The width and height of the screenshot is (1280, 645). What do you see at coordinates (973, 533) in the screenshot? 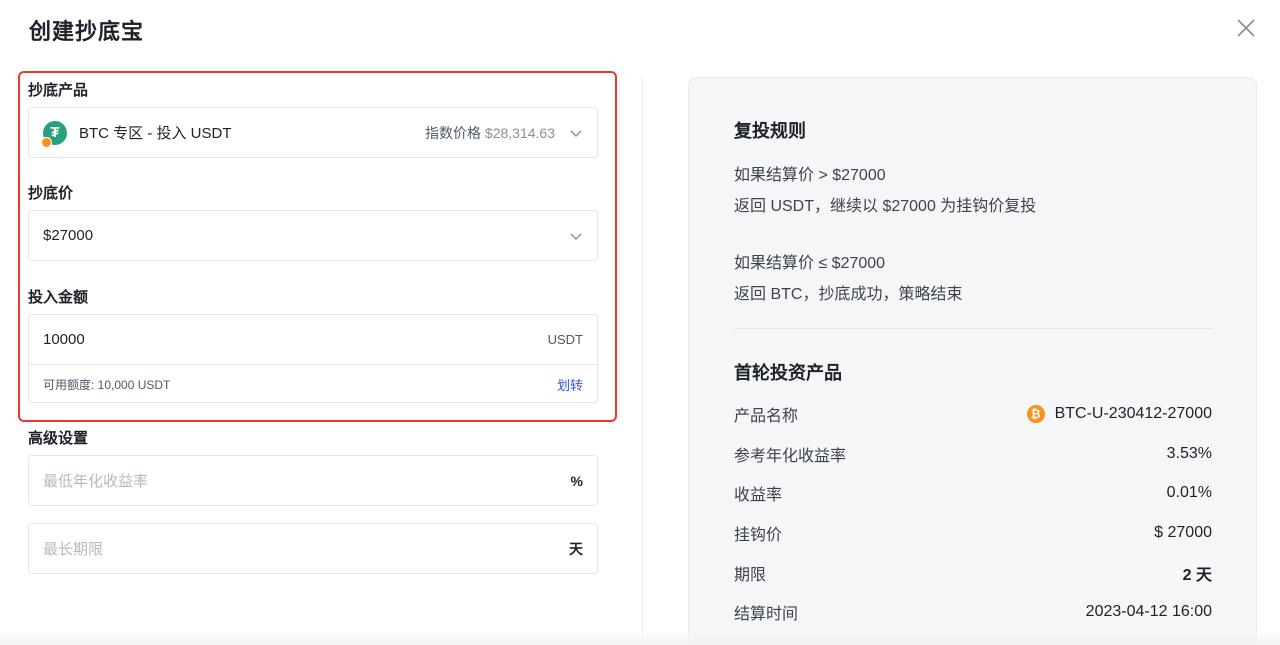
I see `info-row: 挂钩价 $ 27000` at bounding box center [973, 533].